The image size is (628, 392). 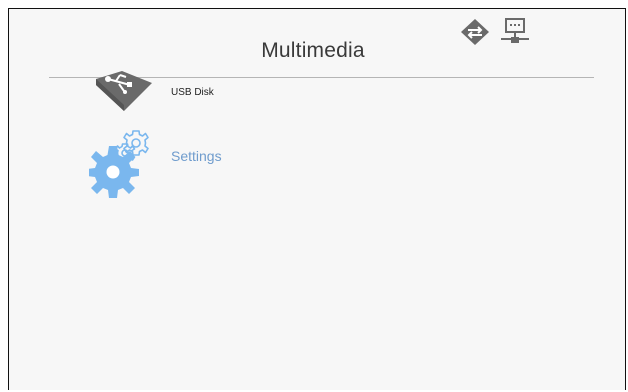 I want to click on usb-disk-label: USB Disk, so click(x=192, y=92).